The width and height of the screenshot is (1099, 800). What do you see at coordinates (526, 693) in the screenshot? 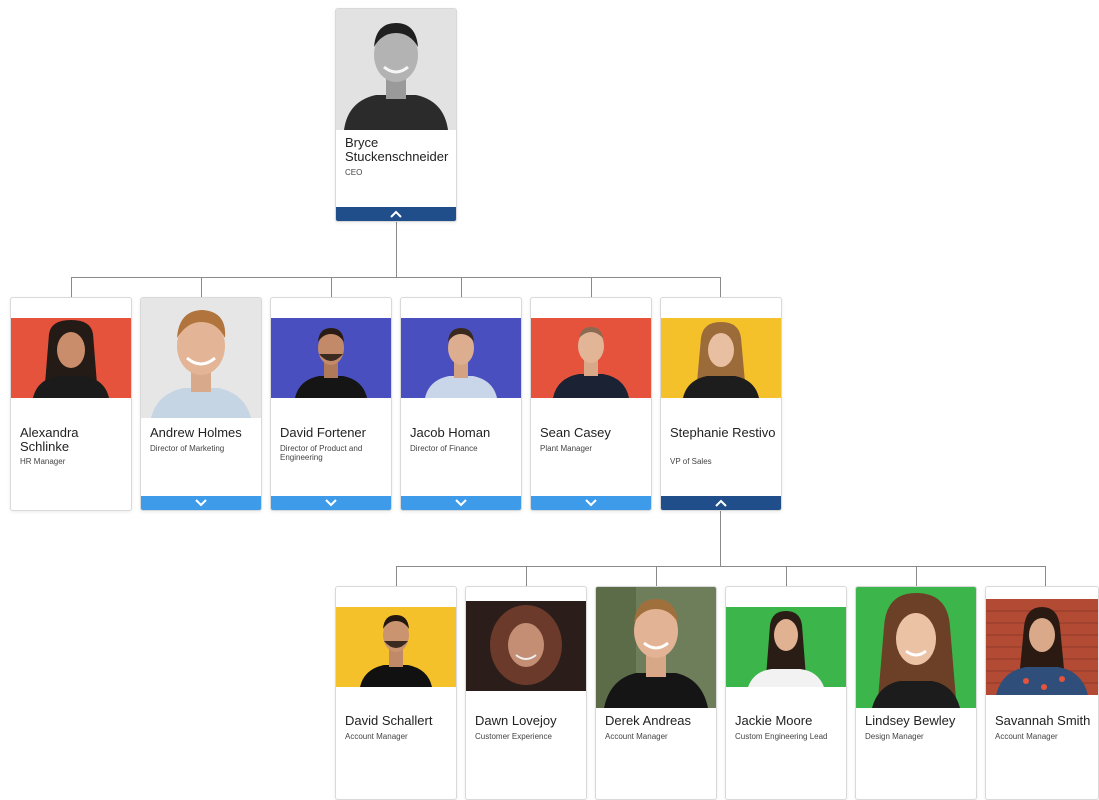
I see `org-card: Dawn Lovejoy Customer Experience` at bounding box center [526, 693].